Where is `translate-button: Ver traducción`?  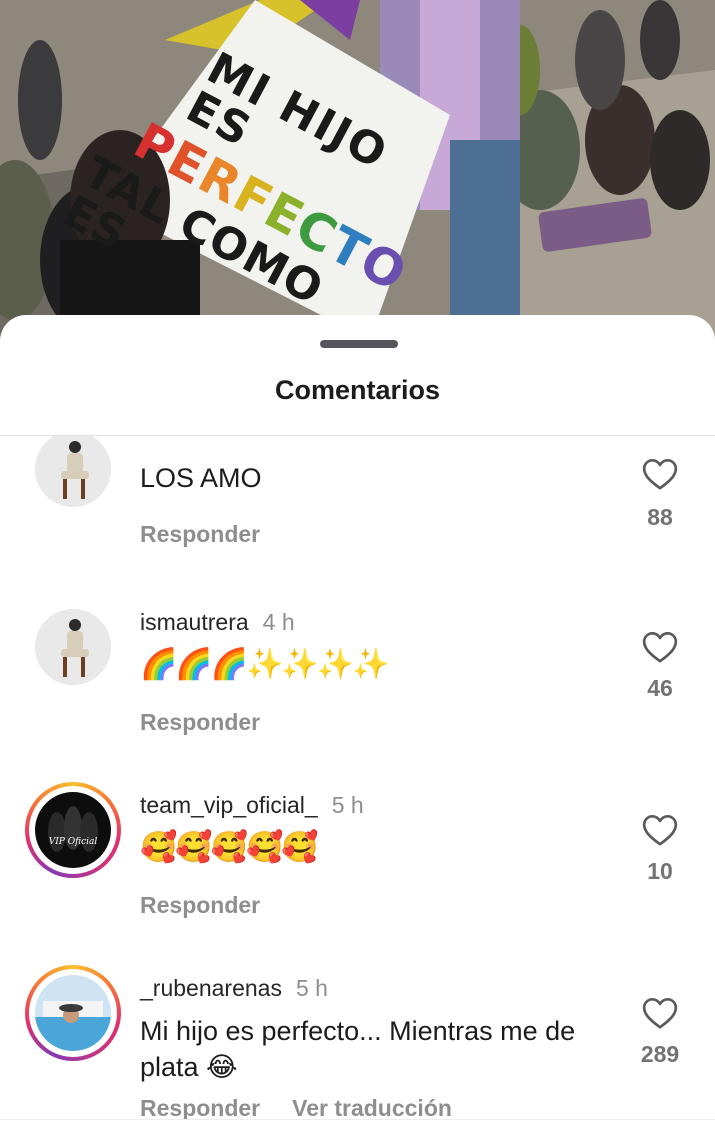 translate-button: Ver traducción is located at coordinates (372, 1108).